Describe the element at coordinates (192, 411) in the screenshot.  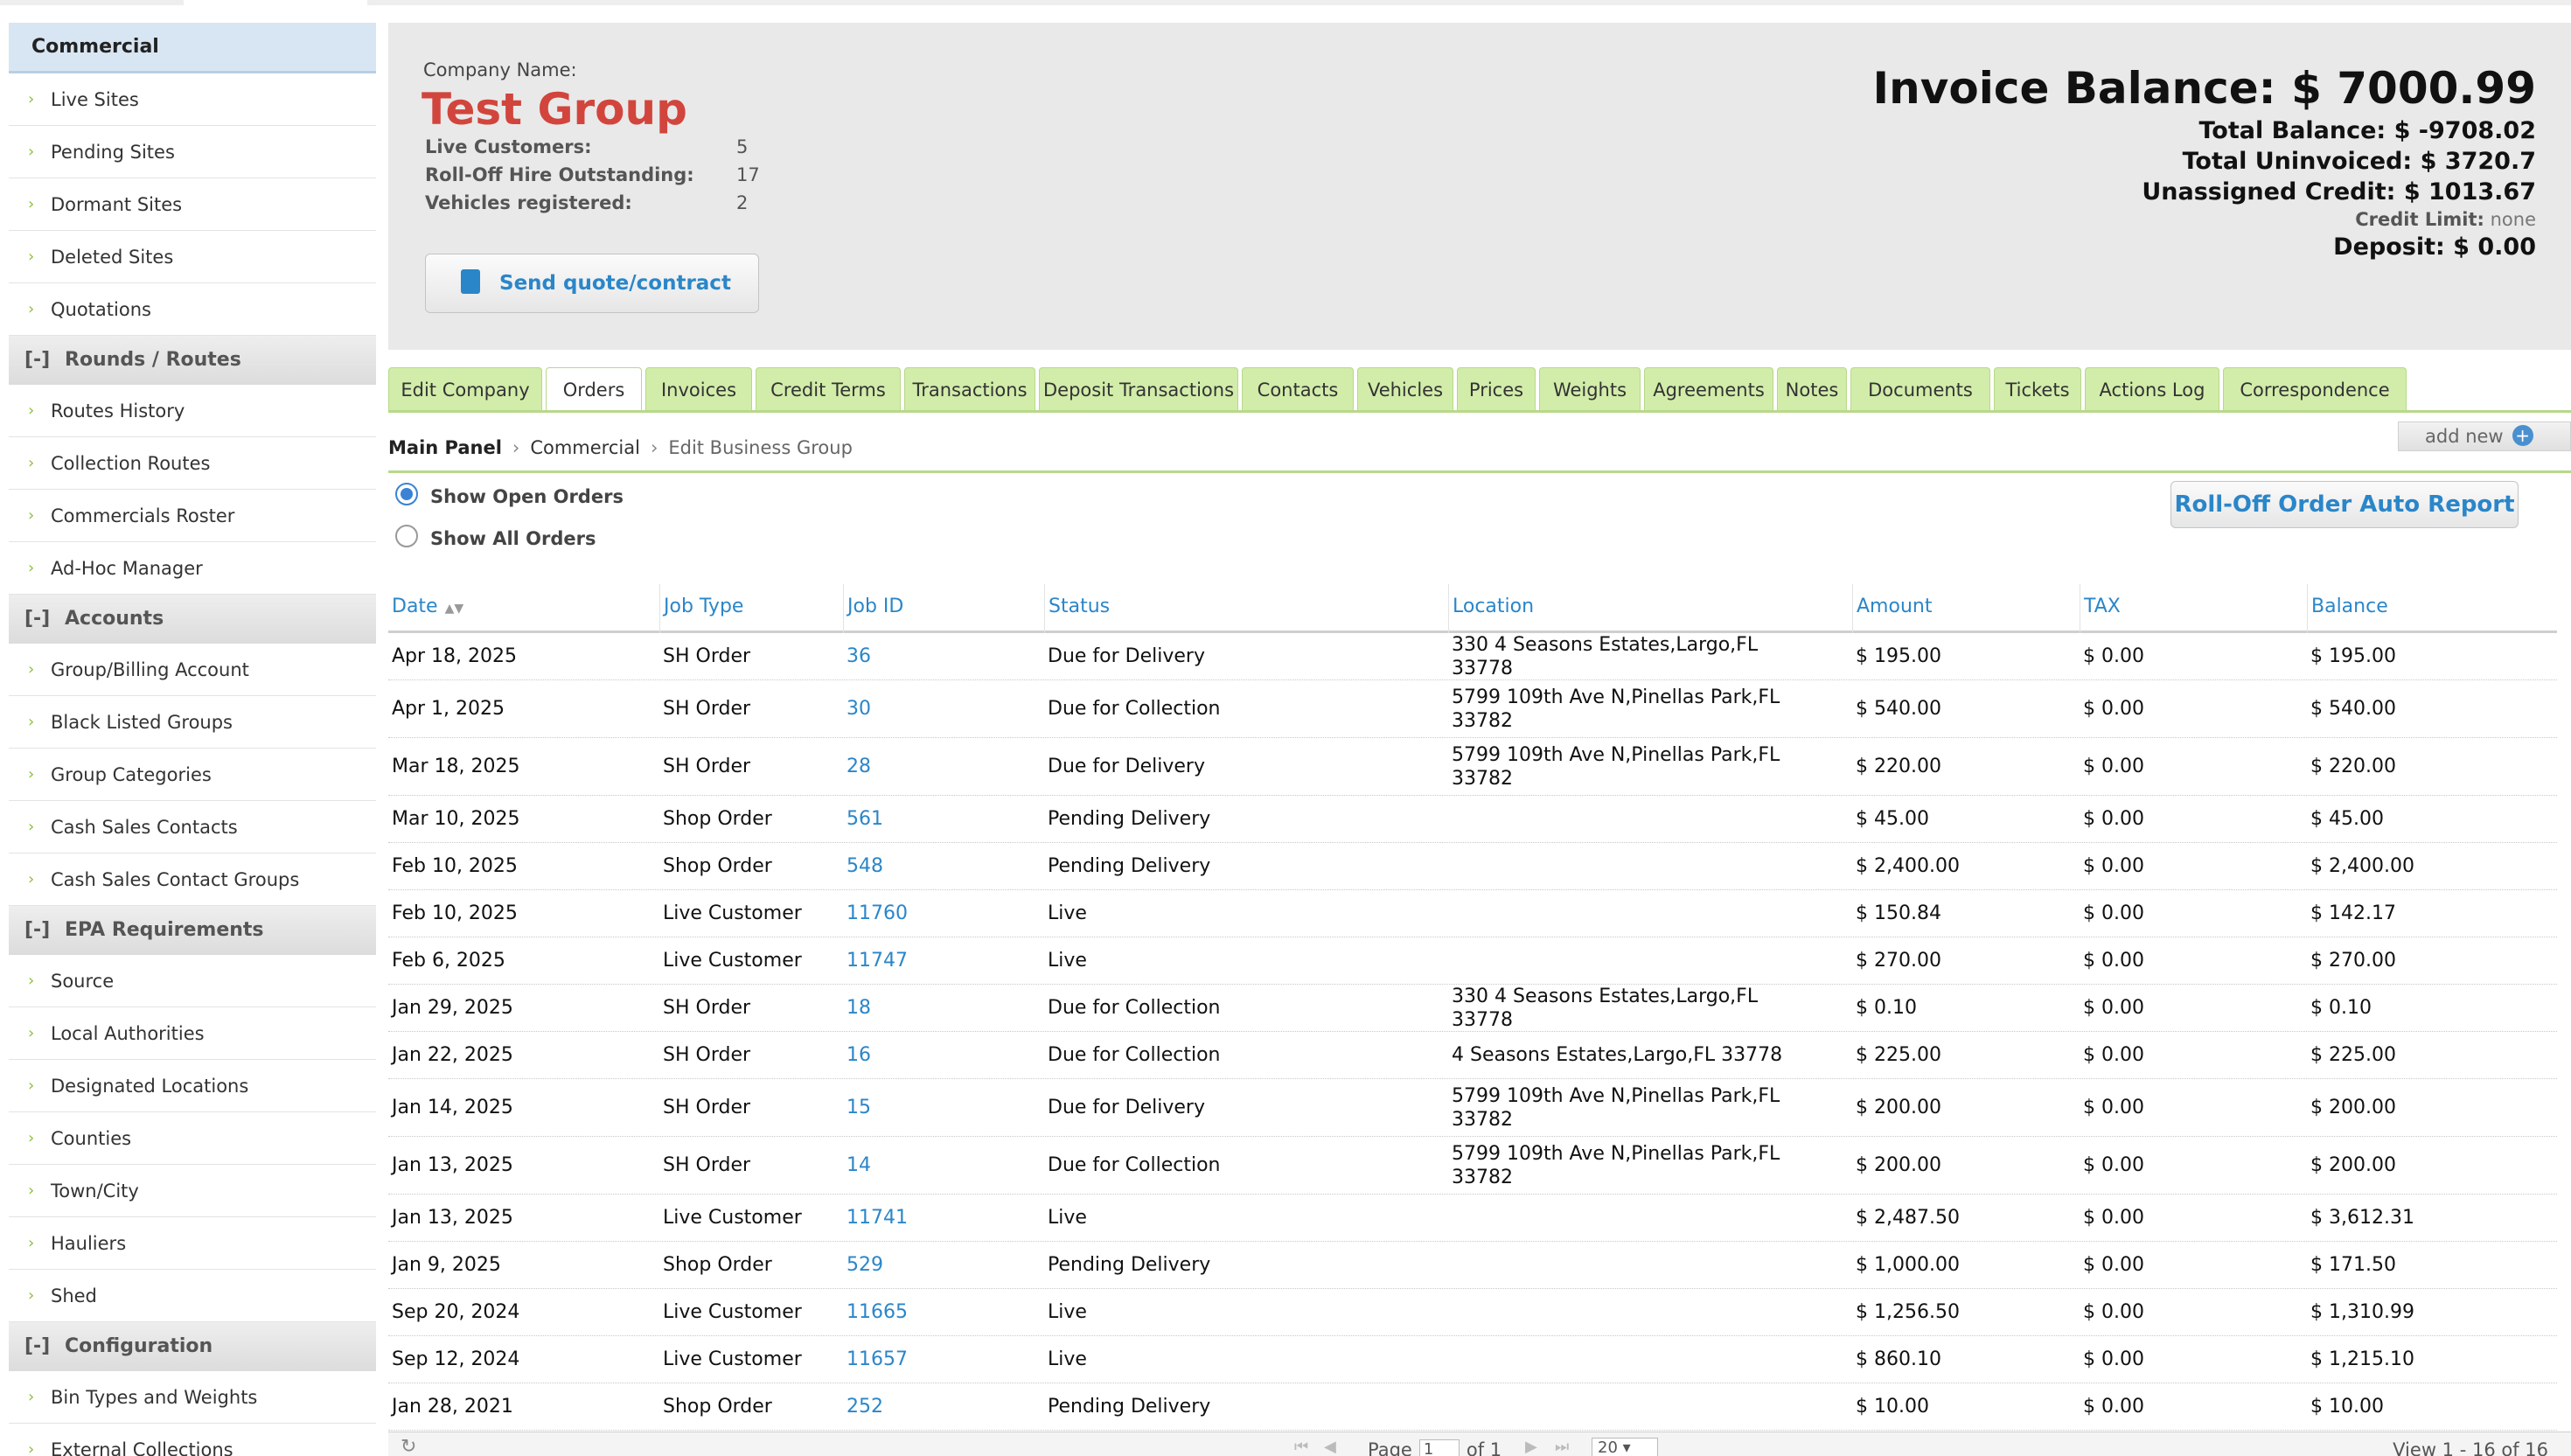
I see `sidebar-item: › Routes History` at that location.